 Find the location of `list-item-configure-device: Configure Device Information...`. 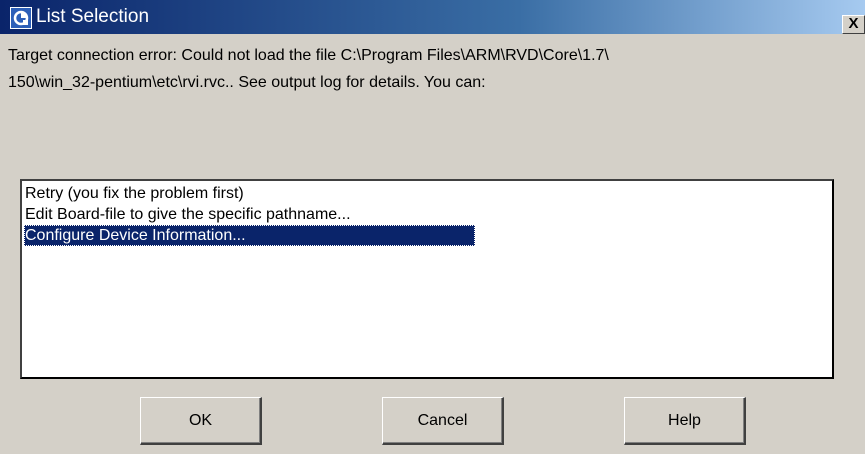

list-item-configure-device: Configure Device Information... is located at coordinates (249, 235).